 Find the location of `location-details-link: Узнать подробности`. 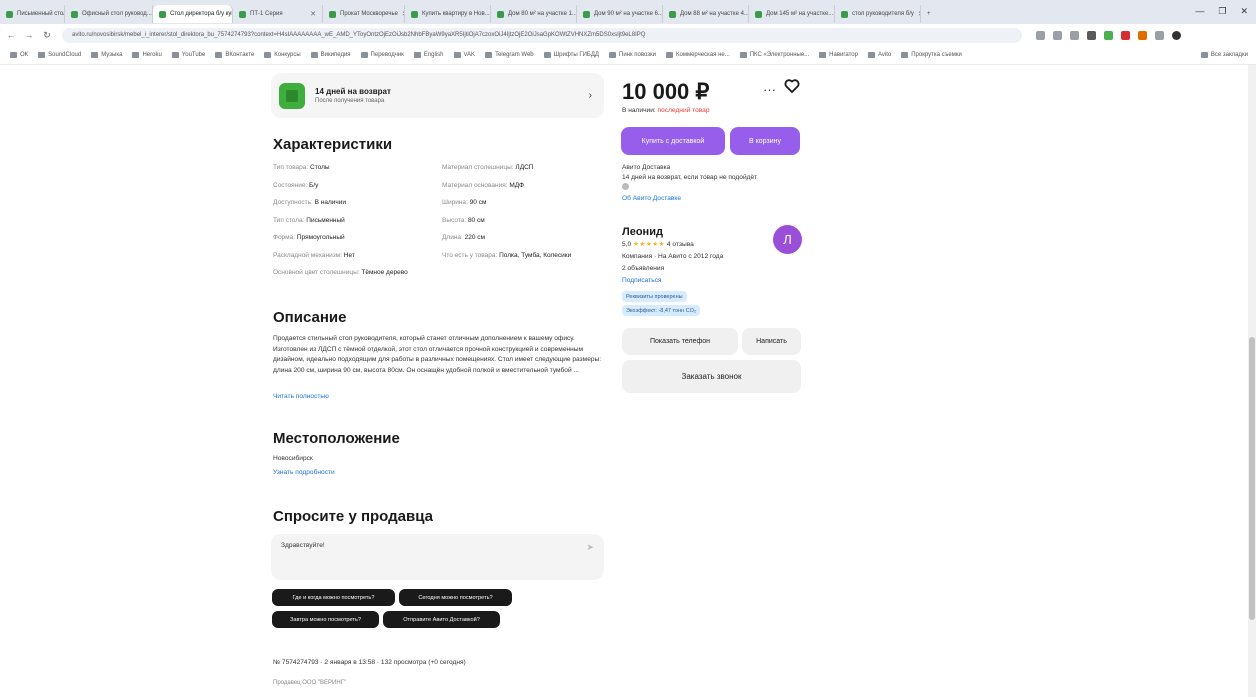

location-details-link: Узнать подробности is located at coordinates (304, 472).